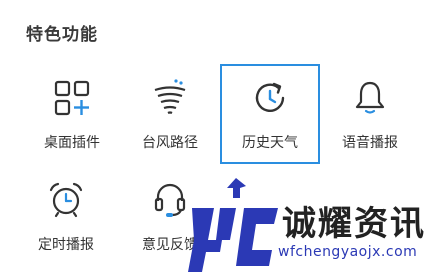 The width and height of the screenshot is (440, 275). What do you see at coordinates (72, 143) in the screenshot?
I see `feature-label: 桌面插件` at bounding box center [72, 143].